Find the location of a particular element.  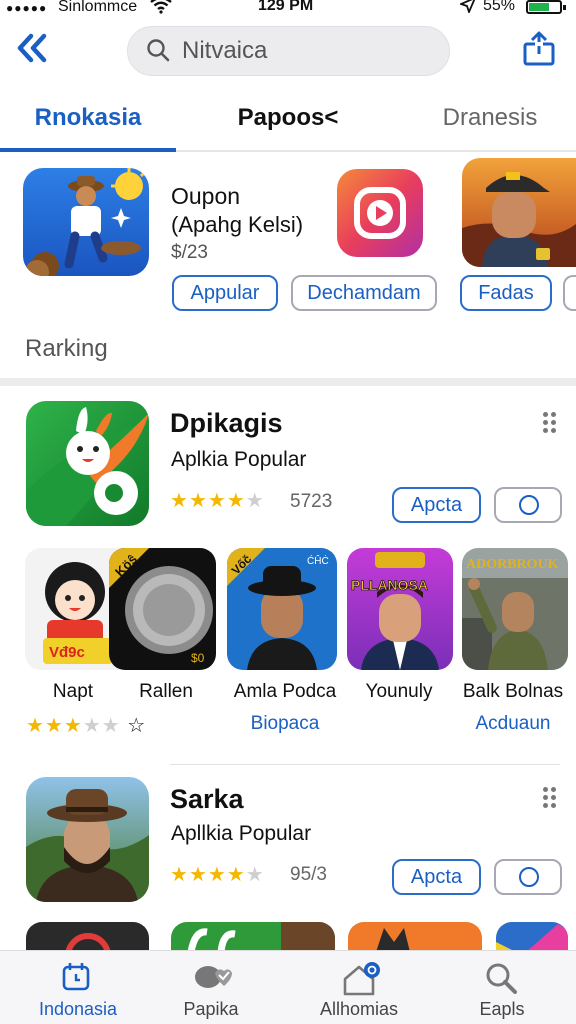

dechamdam-button: Dechamdam is located at coordinates (364, 293).